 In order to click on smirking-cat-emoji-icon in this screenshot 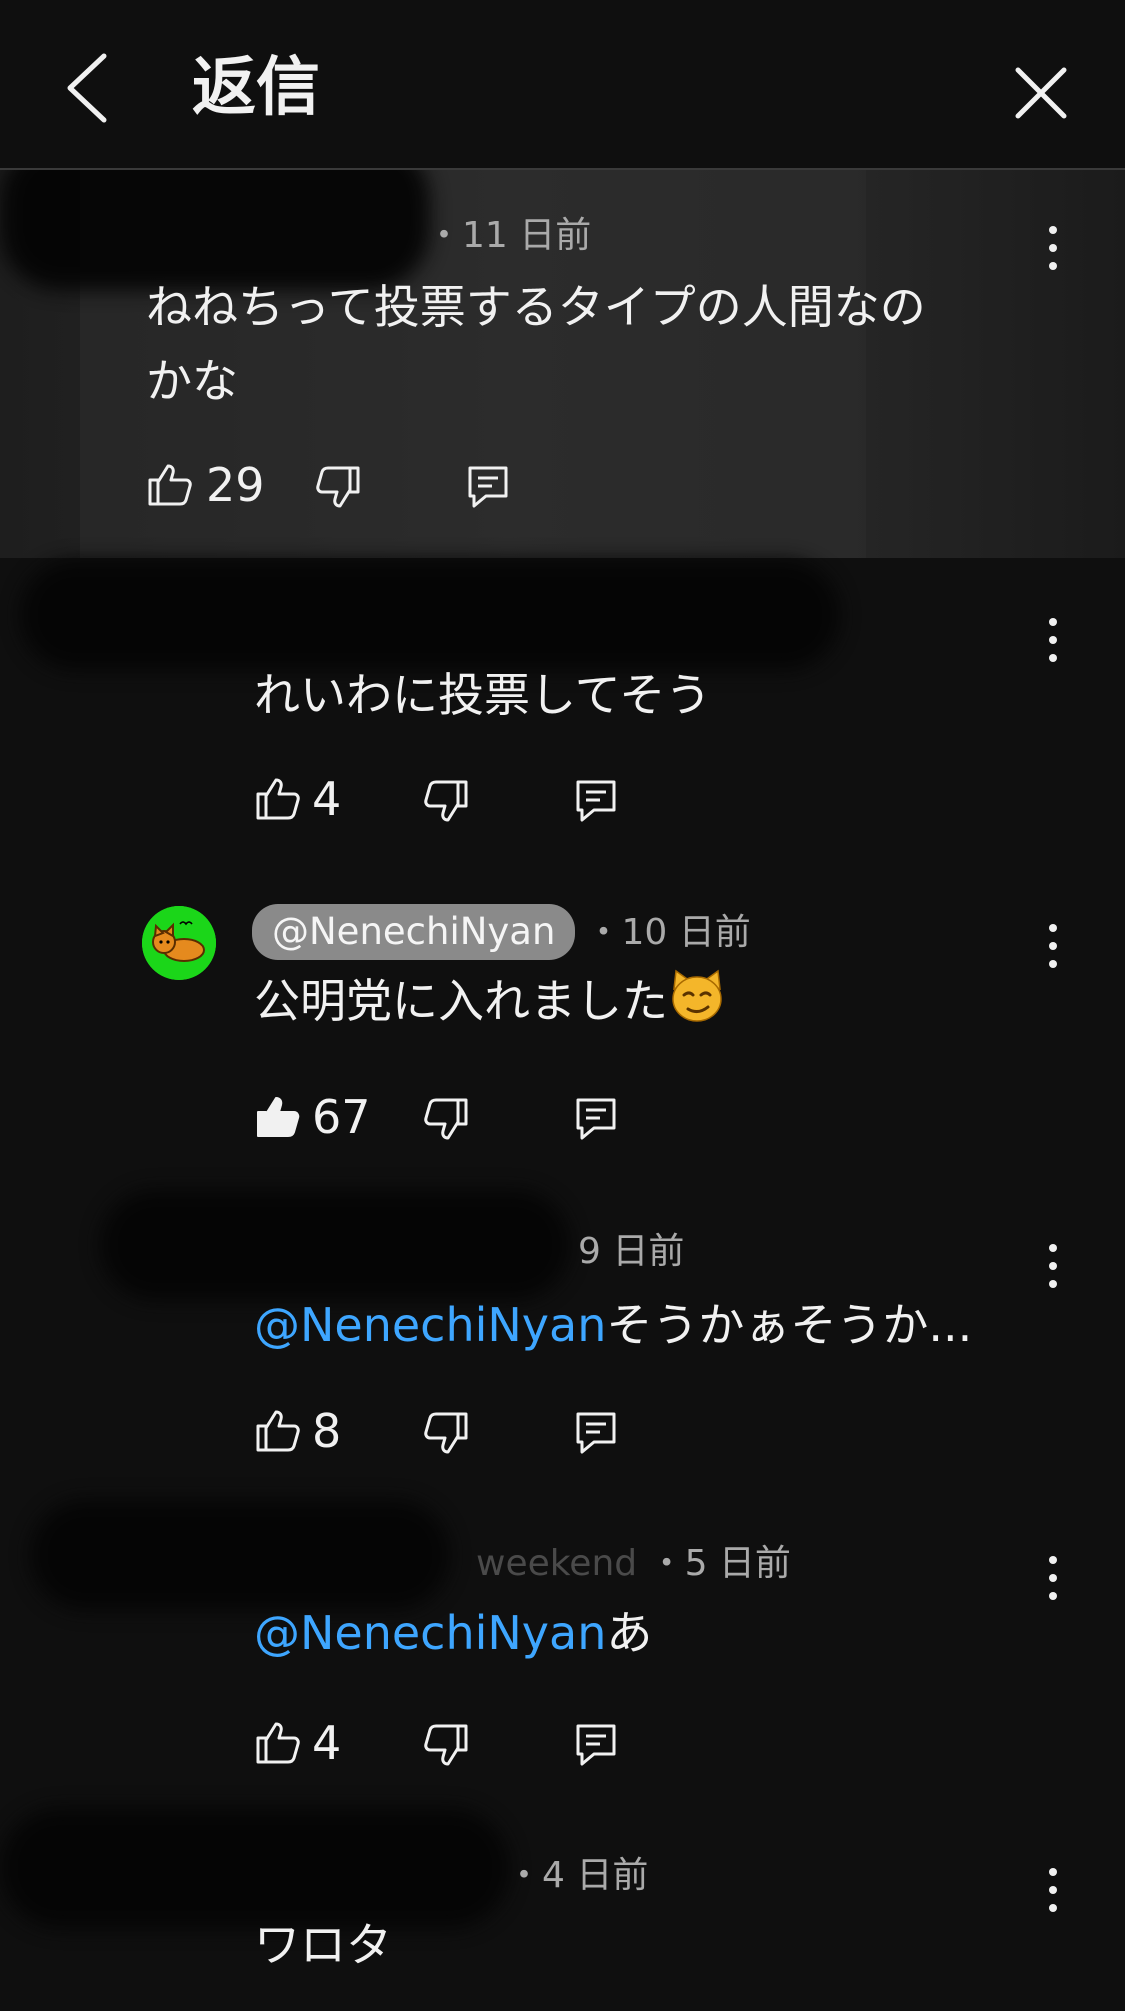, I will do `click(697, 995)`.